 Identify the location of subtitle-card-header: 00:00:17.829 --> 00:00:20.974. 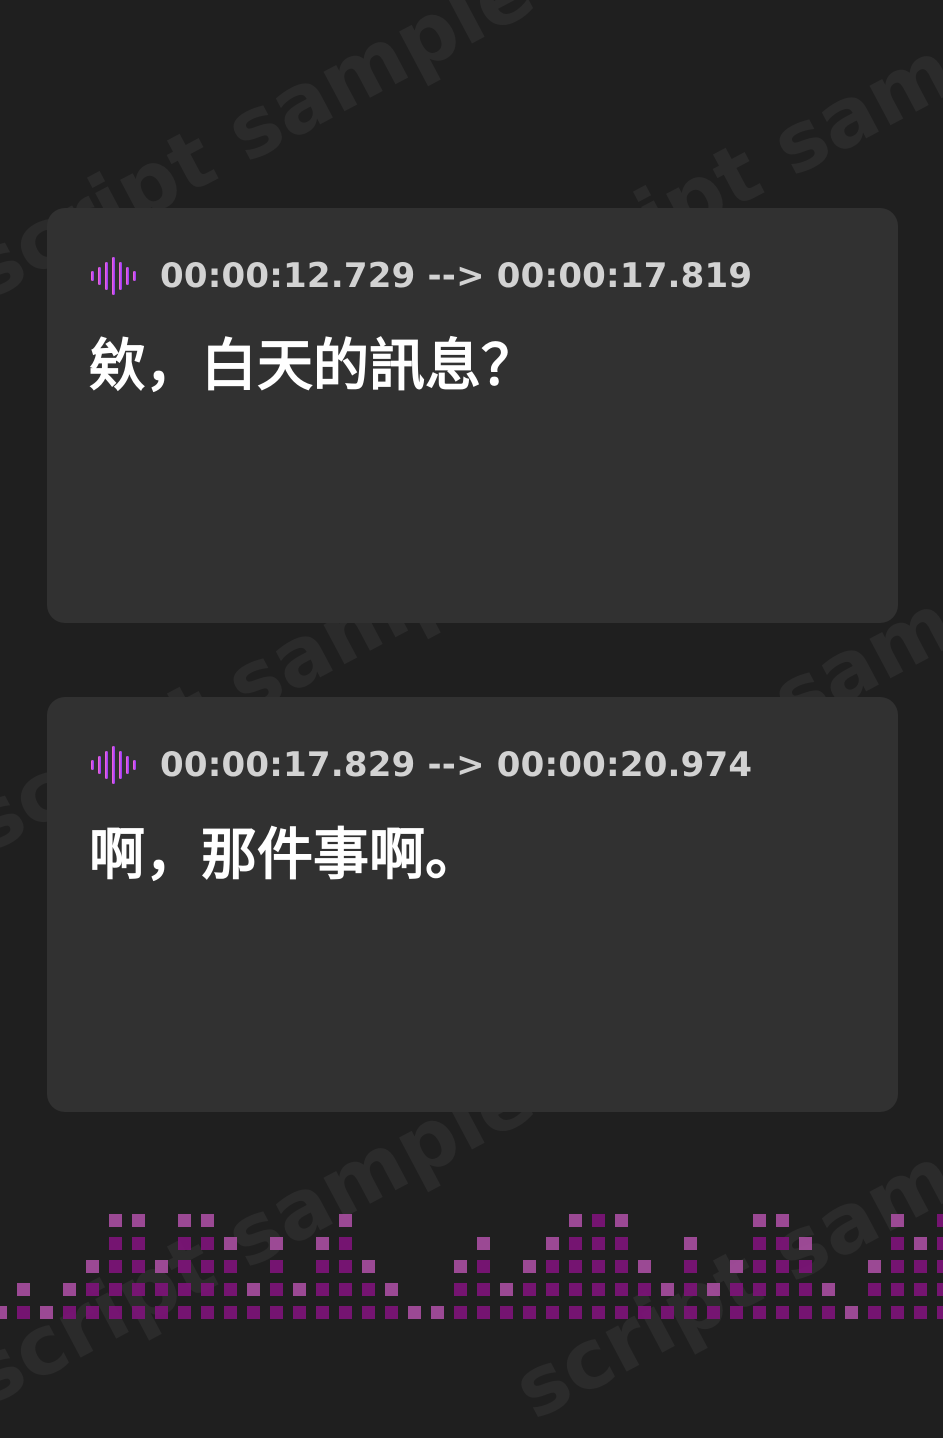
(420, 765).